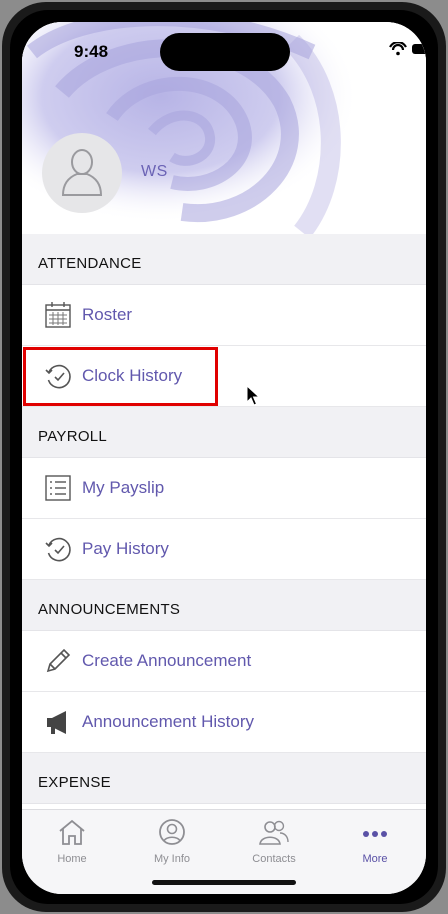  Describe the element at coordinates (224, 432) in the screenshot. I see `section-header-payroll: PAYROLL` at that location.